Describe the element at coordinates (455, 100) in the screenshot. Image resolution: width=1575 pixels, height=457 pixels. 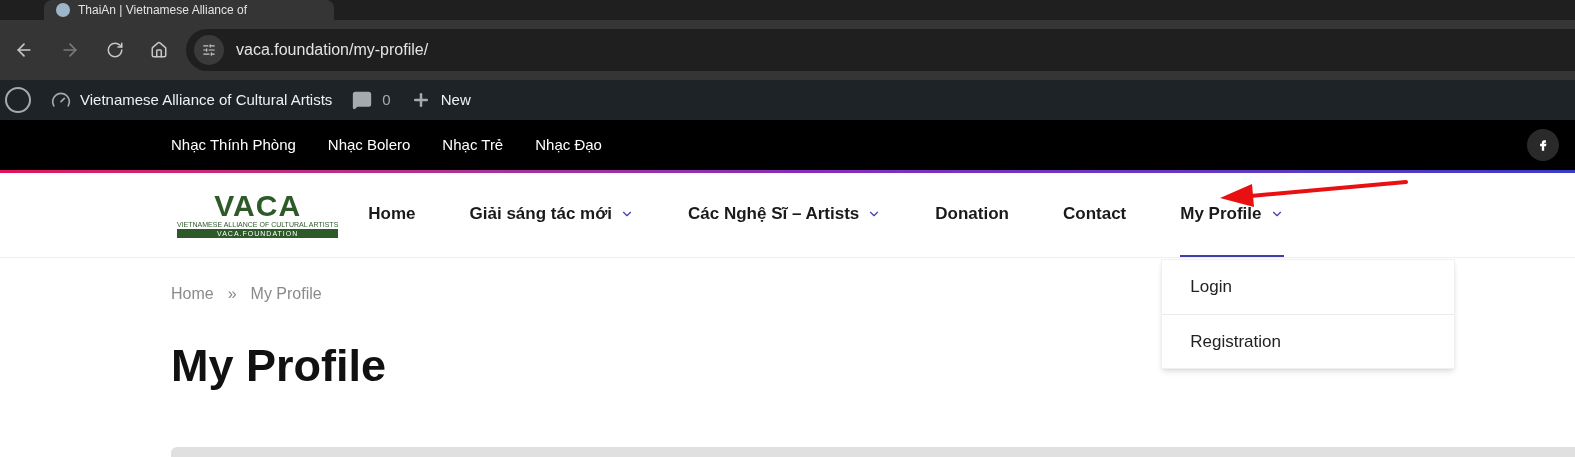
I see `new-link: New` at that location.